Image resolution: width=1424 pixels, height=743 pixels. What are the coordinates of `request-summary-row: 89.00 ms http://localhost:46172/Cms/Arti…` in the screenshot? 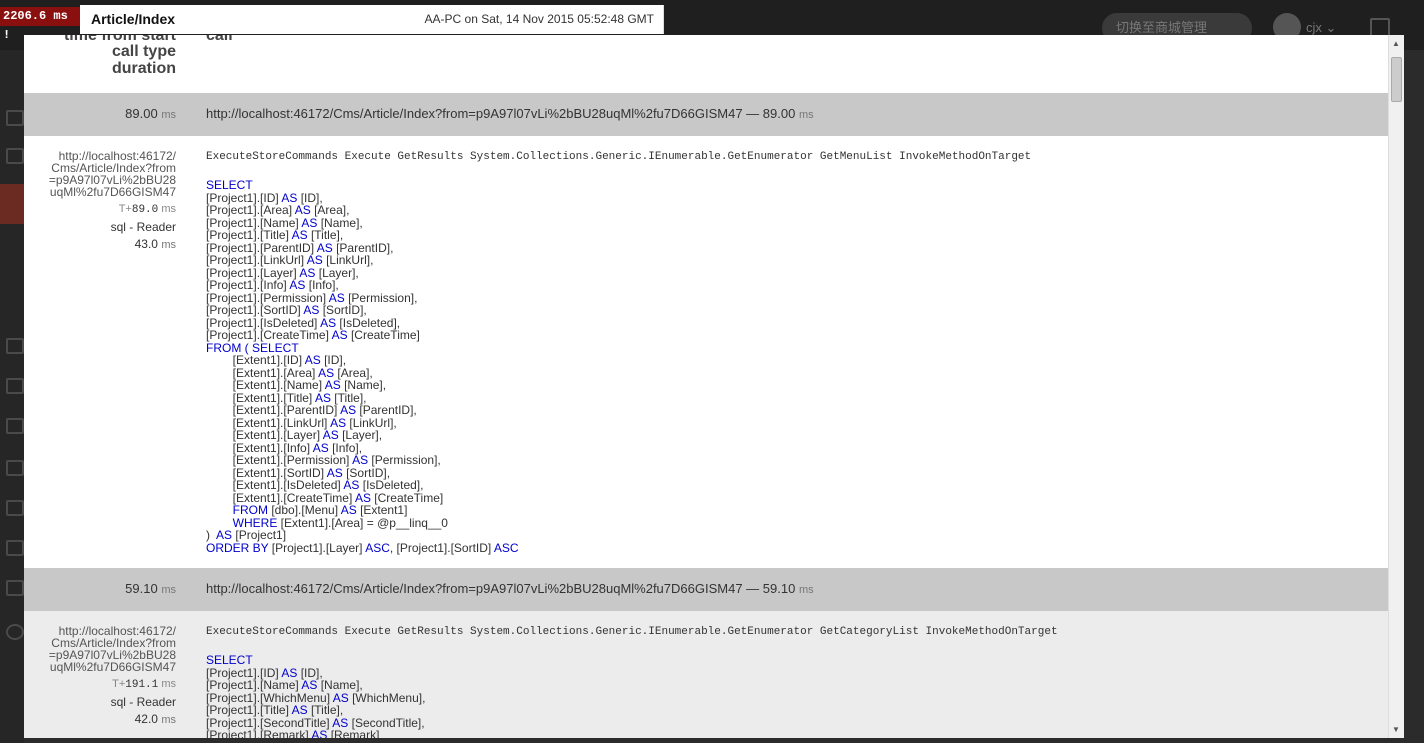 It's located at (706, 114).